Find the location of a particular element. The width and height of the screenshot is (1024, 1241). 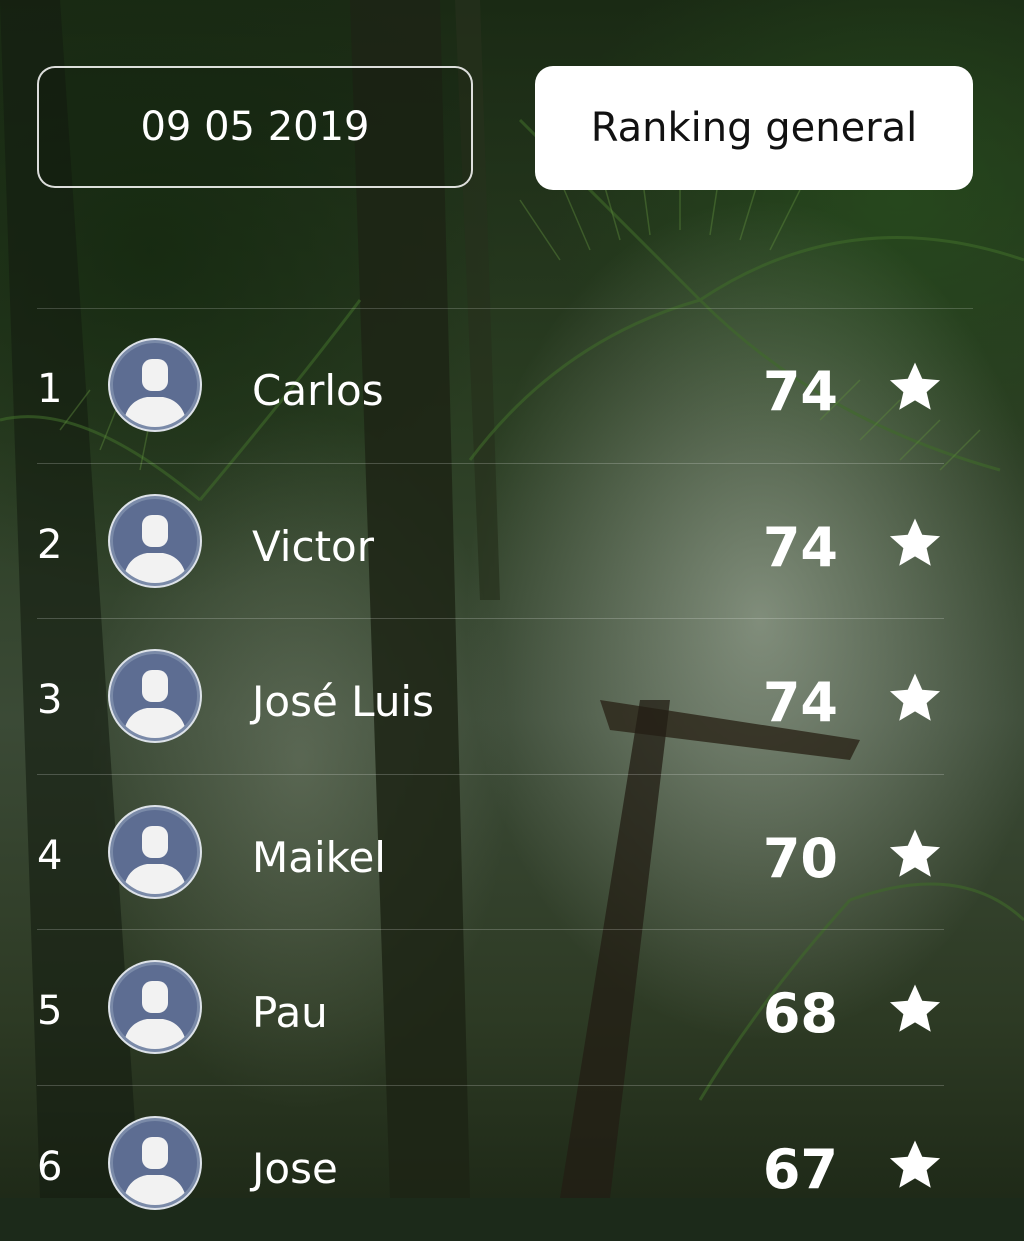

ranking-row: 3 José Luis 74 is located at coordinates (512, 697).